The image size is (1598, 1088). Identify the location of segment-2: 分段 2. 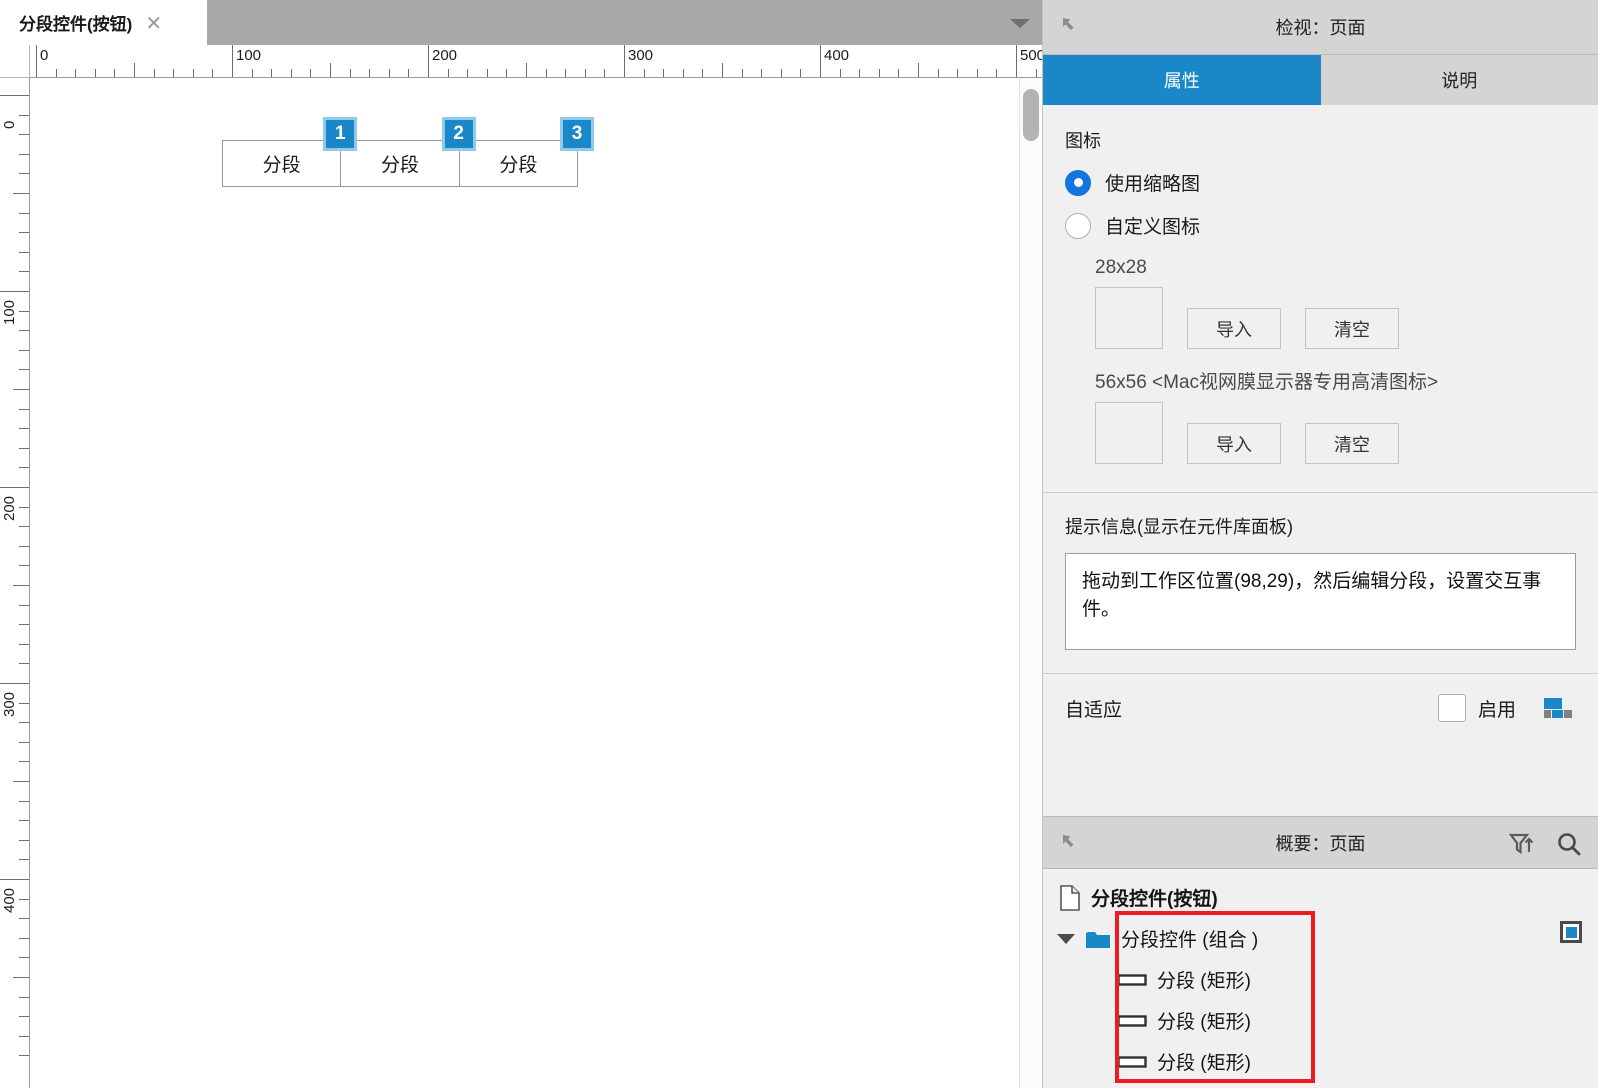
(408, 151).